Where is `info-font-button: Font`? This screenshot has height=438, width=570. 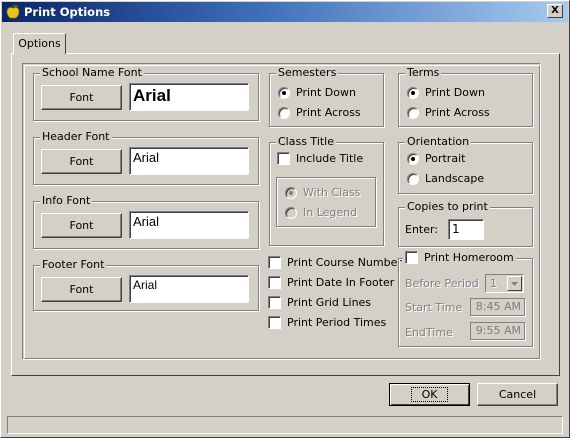 info-font-button: Font is located at coordinates (81, 225).